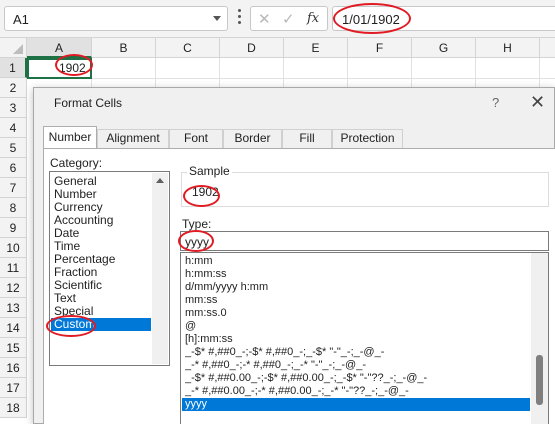  I want to click on format-item-selected: yyyy, so click(356, 404).